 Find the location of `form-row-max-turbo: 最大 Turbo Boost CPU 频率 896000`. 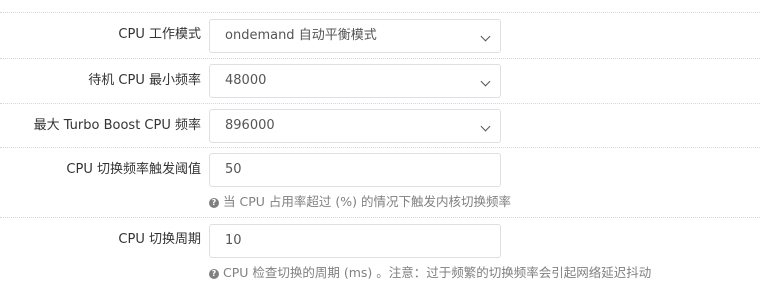

form-row-max-turbo: 最大 Turbo Boost CPU 频率 896000 is located at coordinates (380, 126).